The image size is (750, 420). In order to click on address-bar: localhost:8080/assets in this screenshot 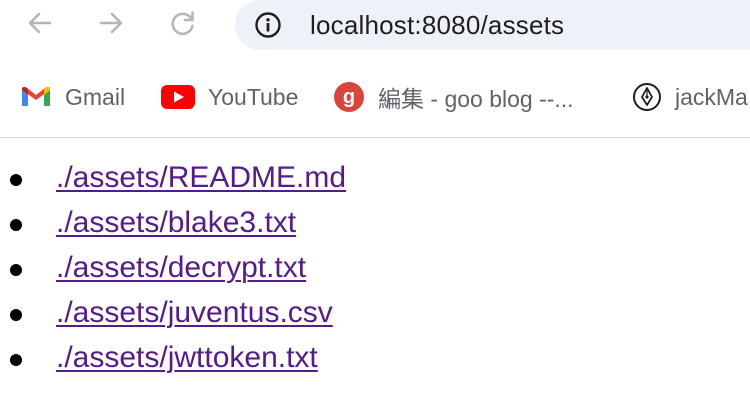, I will do `click(492, 25)`.